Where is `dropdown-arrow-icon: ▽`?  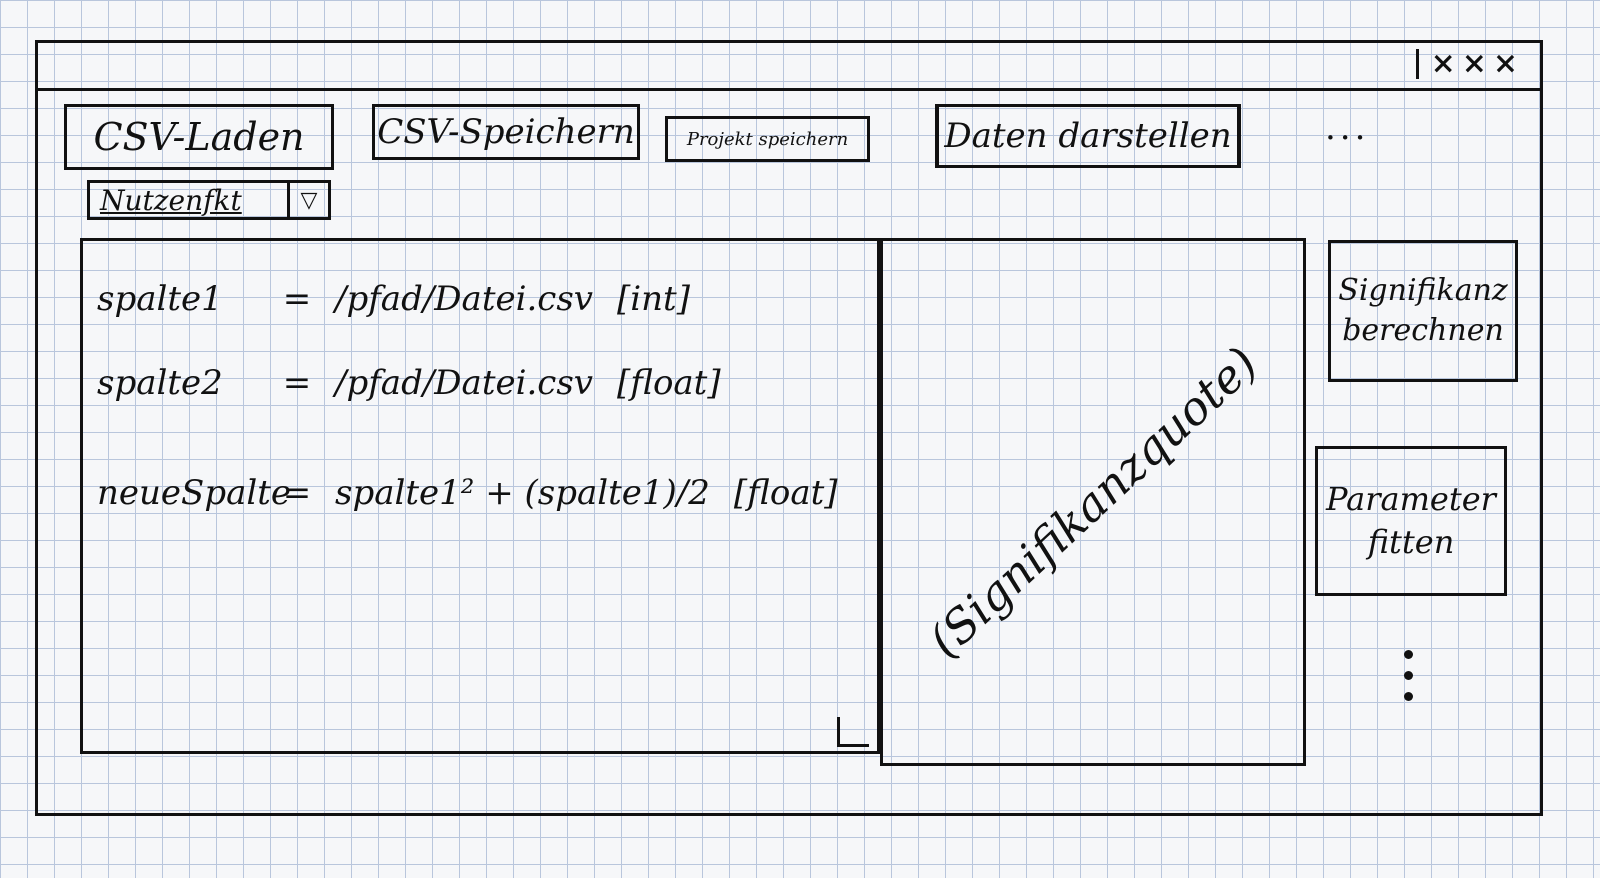 dropdown-arrow-icon: ▽ is located at coordinates (309, 200).